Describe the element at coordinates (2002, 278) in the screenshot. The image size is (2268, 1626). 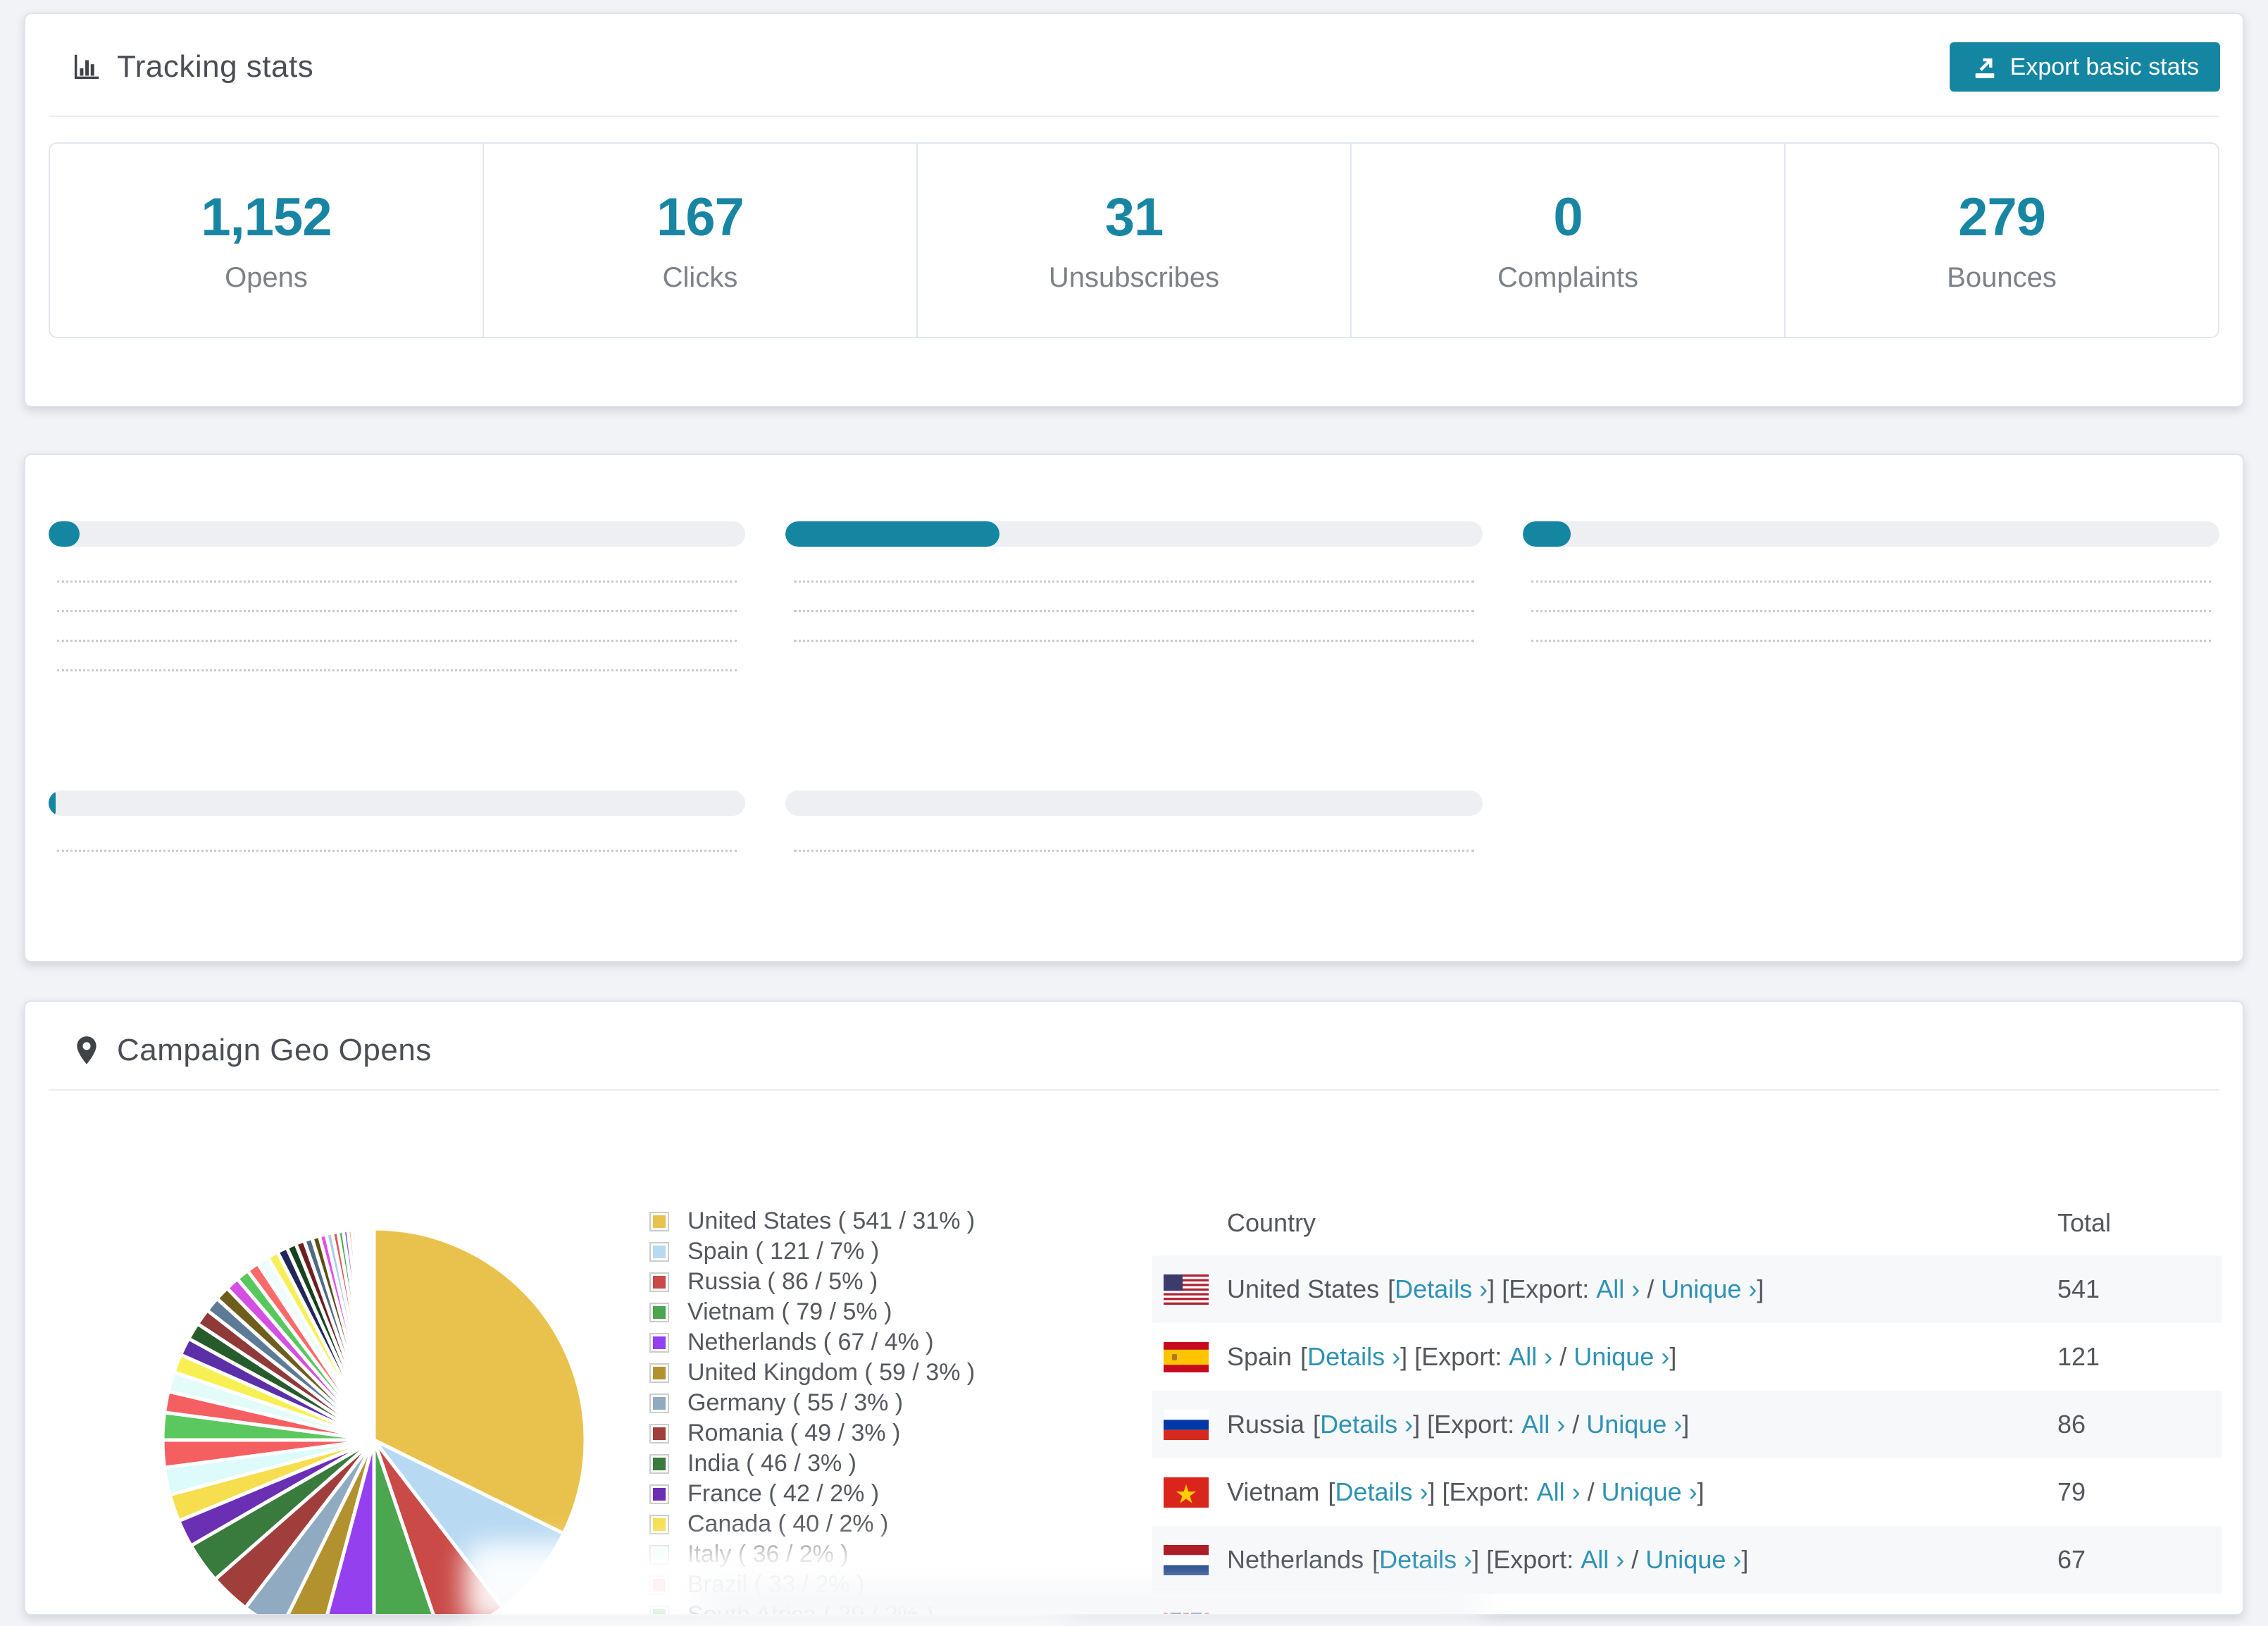
I see `stat-label: Bounces` at that location.